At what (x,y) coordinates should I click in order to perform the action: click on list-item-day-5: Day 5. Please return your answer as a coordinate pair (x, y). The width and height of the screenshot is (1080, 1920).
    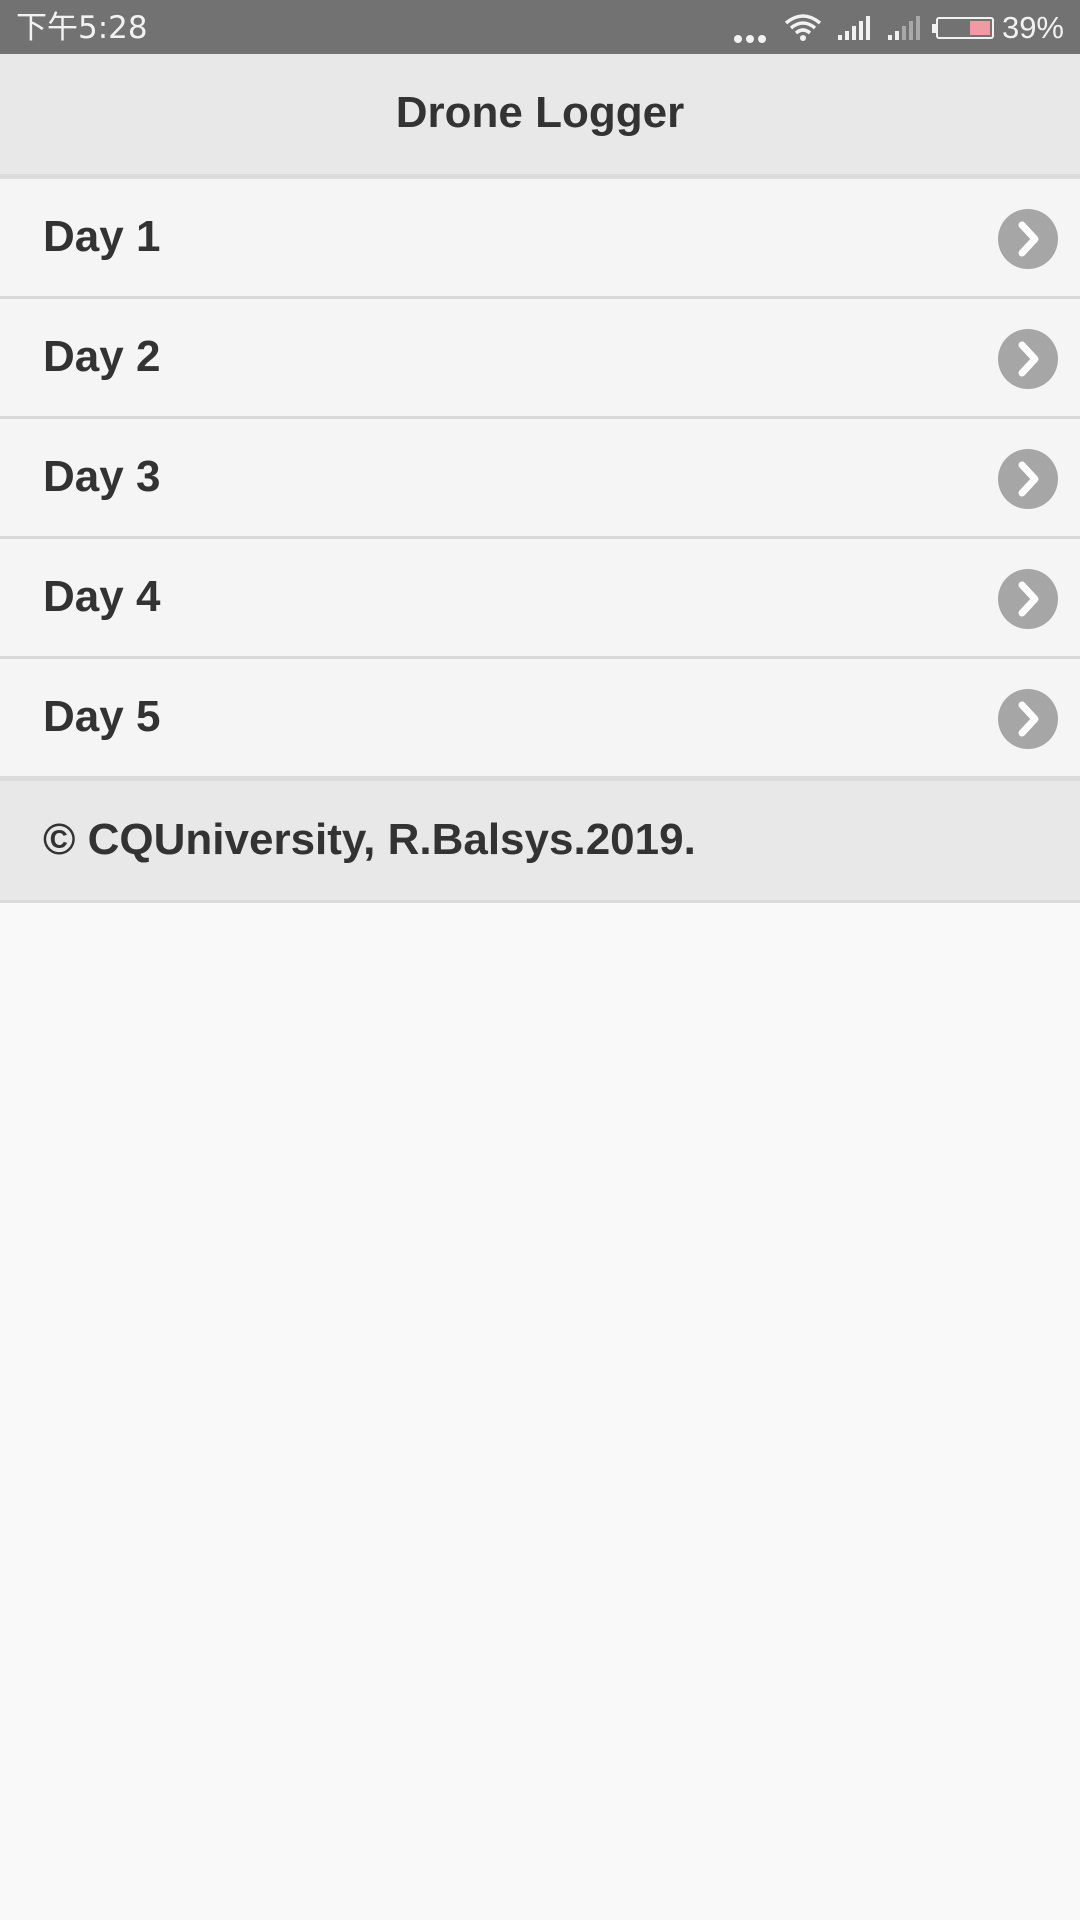
    Looking at the image, I should click on (540, 719).